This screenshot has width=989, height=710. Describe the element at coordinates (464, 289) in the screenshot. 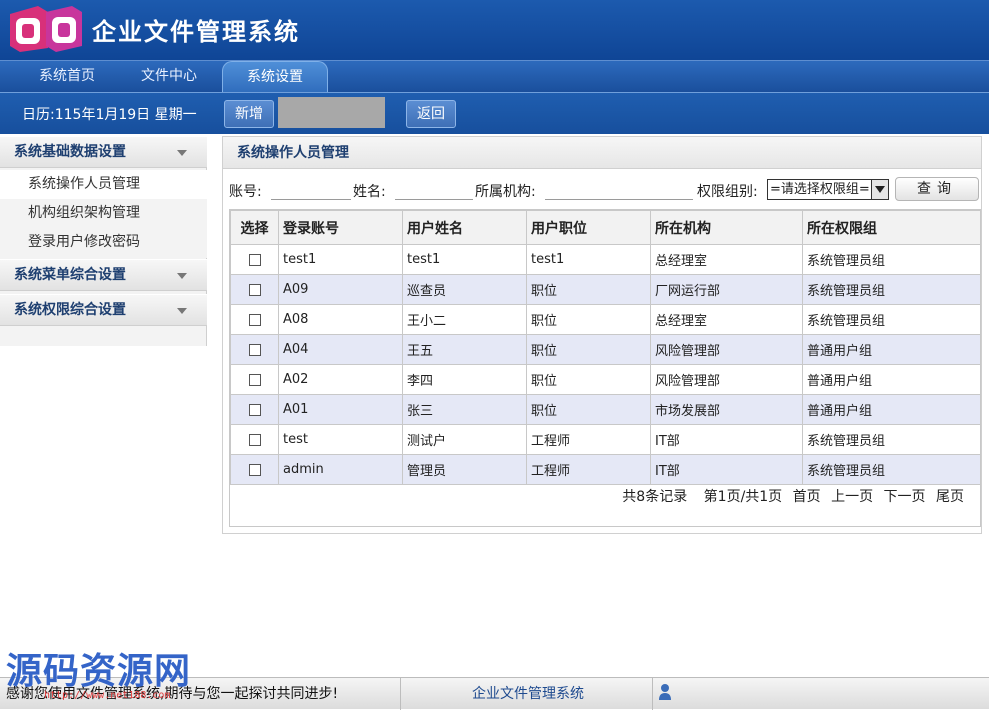

I see `cell-username: 巡查员` at that location.